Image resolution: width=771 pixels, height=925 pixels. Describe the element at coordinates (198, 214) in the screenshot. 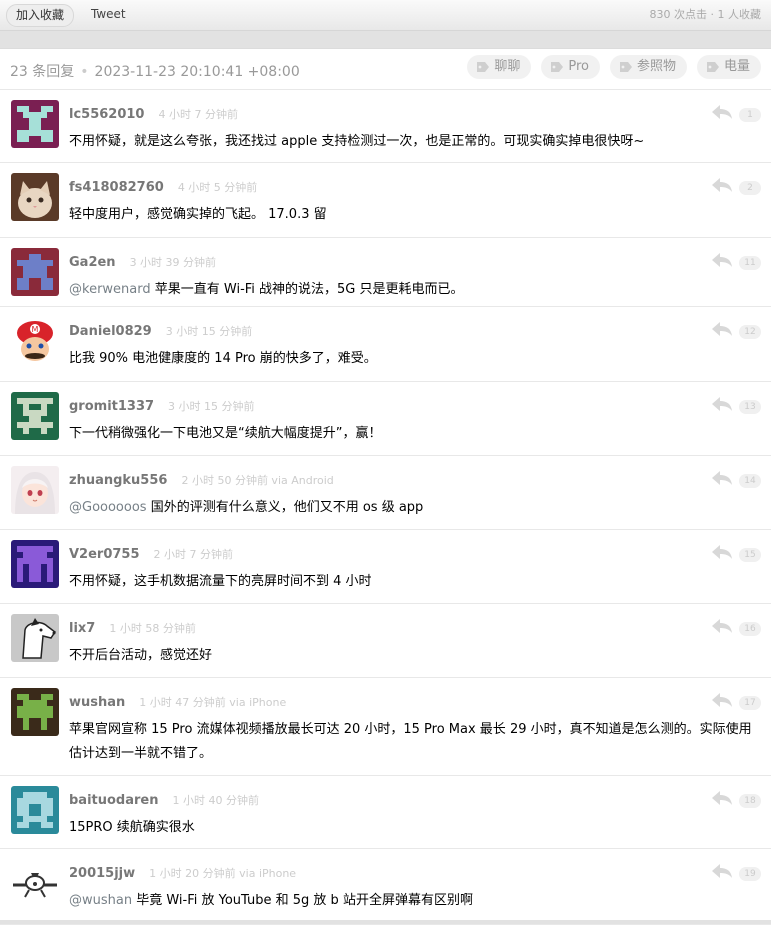

I see `reply-text: 轻中度用户，感觉确实掉的飞起。 17.0.3 留` at that location.